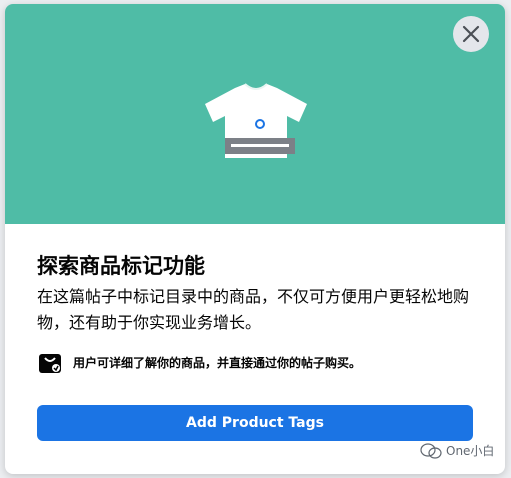 Image resolution: width=511 pixels, height=478 pixels. I want to click on feature-text: 用户可详细了解你的商品，并直接通过你的帖子购买。, so click(217, 362).